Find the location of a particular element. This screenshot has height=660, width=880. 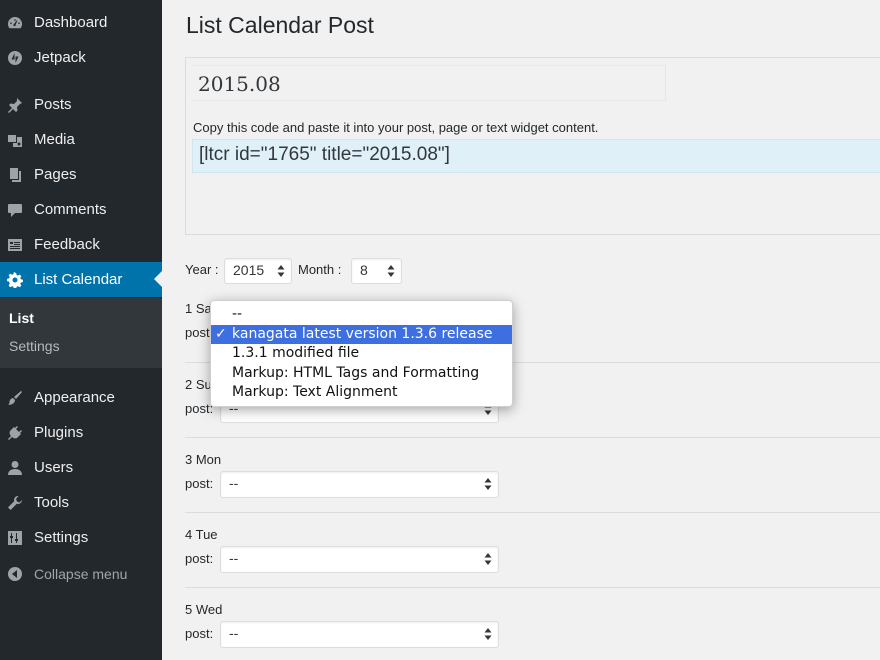

dropdown-option-label: Markup: HTML Tags and Formatting is located at coordinates (356, 373).